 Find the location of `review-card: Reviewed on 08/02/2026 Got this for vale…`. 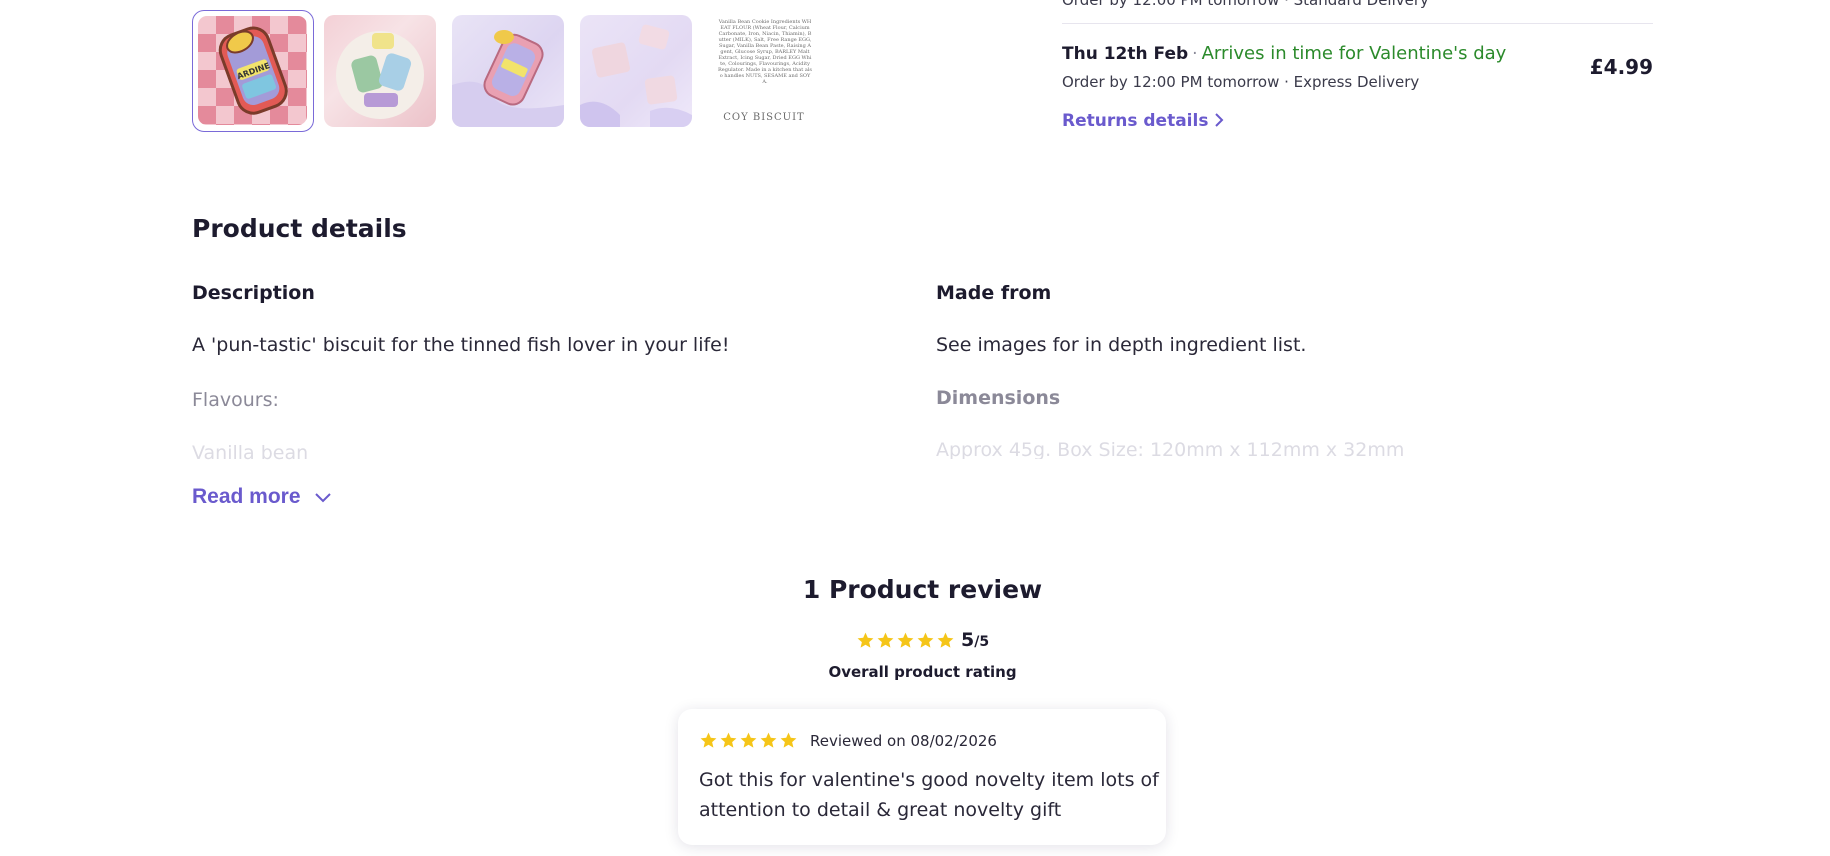

review-card: Reviewed on 08/02/2026 Got this for vale… is located at coordinates (922, 777).